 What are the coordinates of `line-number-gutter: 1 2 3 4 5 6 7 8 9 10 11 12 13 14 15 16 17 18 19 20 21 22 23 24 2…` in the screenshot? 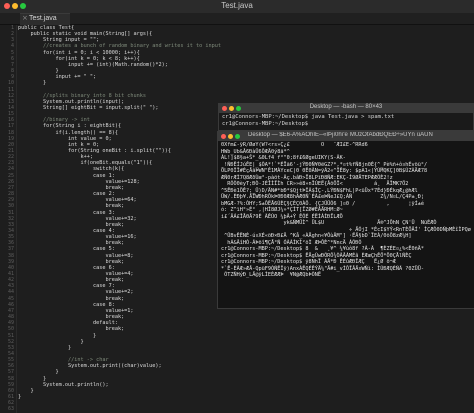 It's located at (8, 219).